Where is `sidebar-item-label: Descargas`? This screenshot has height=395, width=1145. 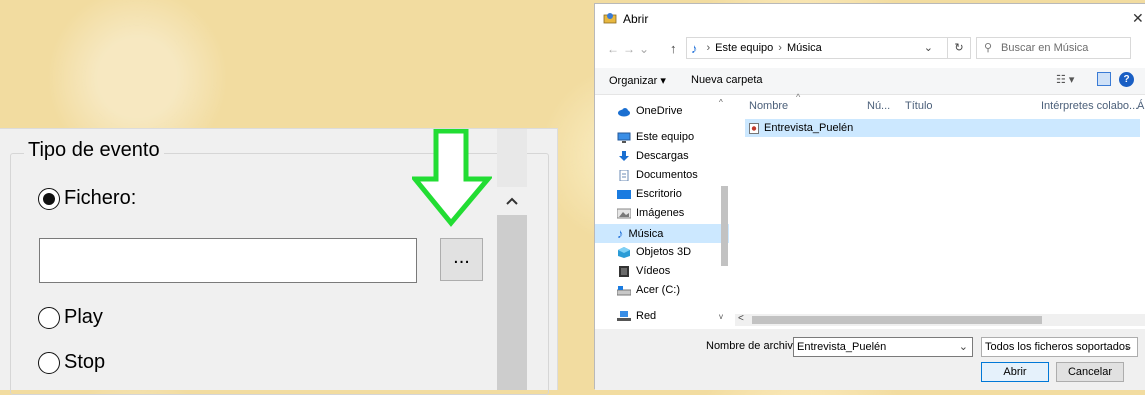
sidebar-item-label: Descargas is located at coordinates (662, 156).